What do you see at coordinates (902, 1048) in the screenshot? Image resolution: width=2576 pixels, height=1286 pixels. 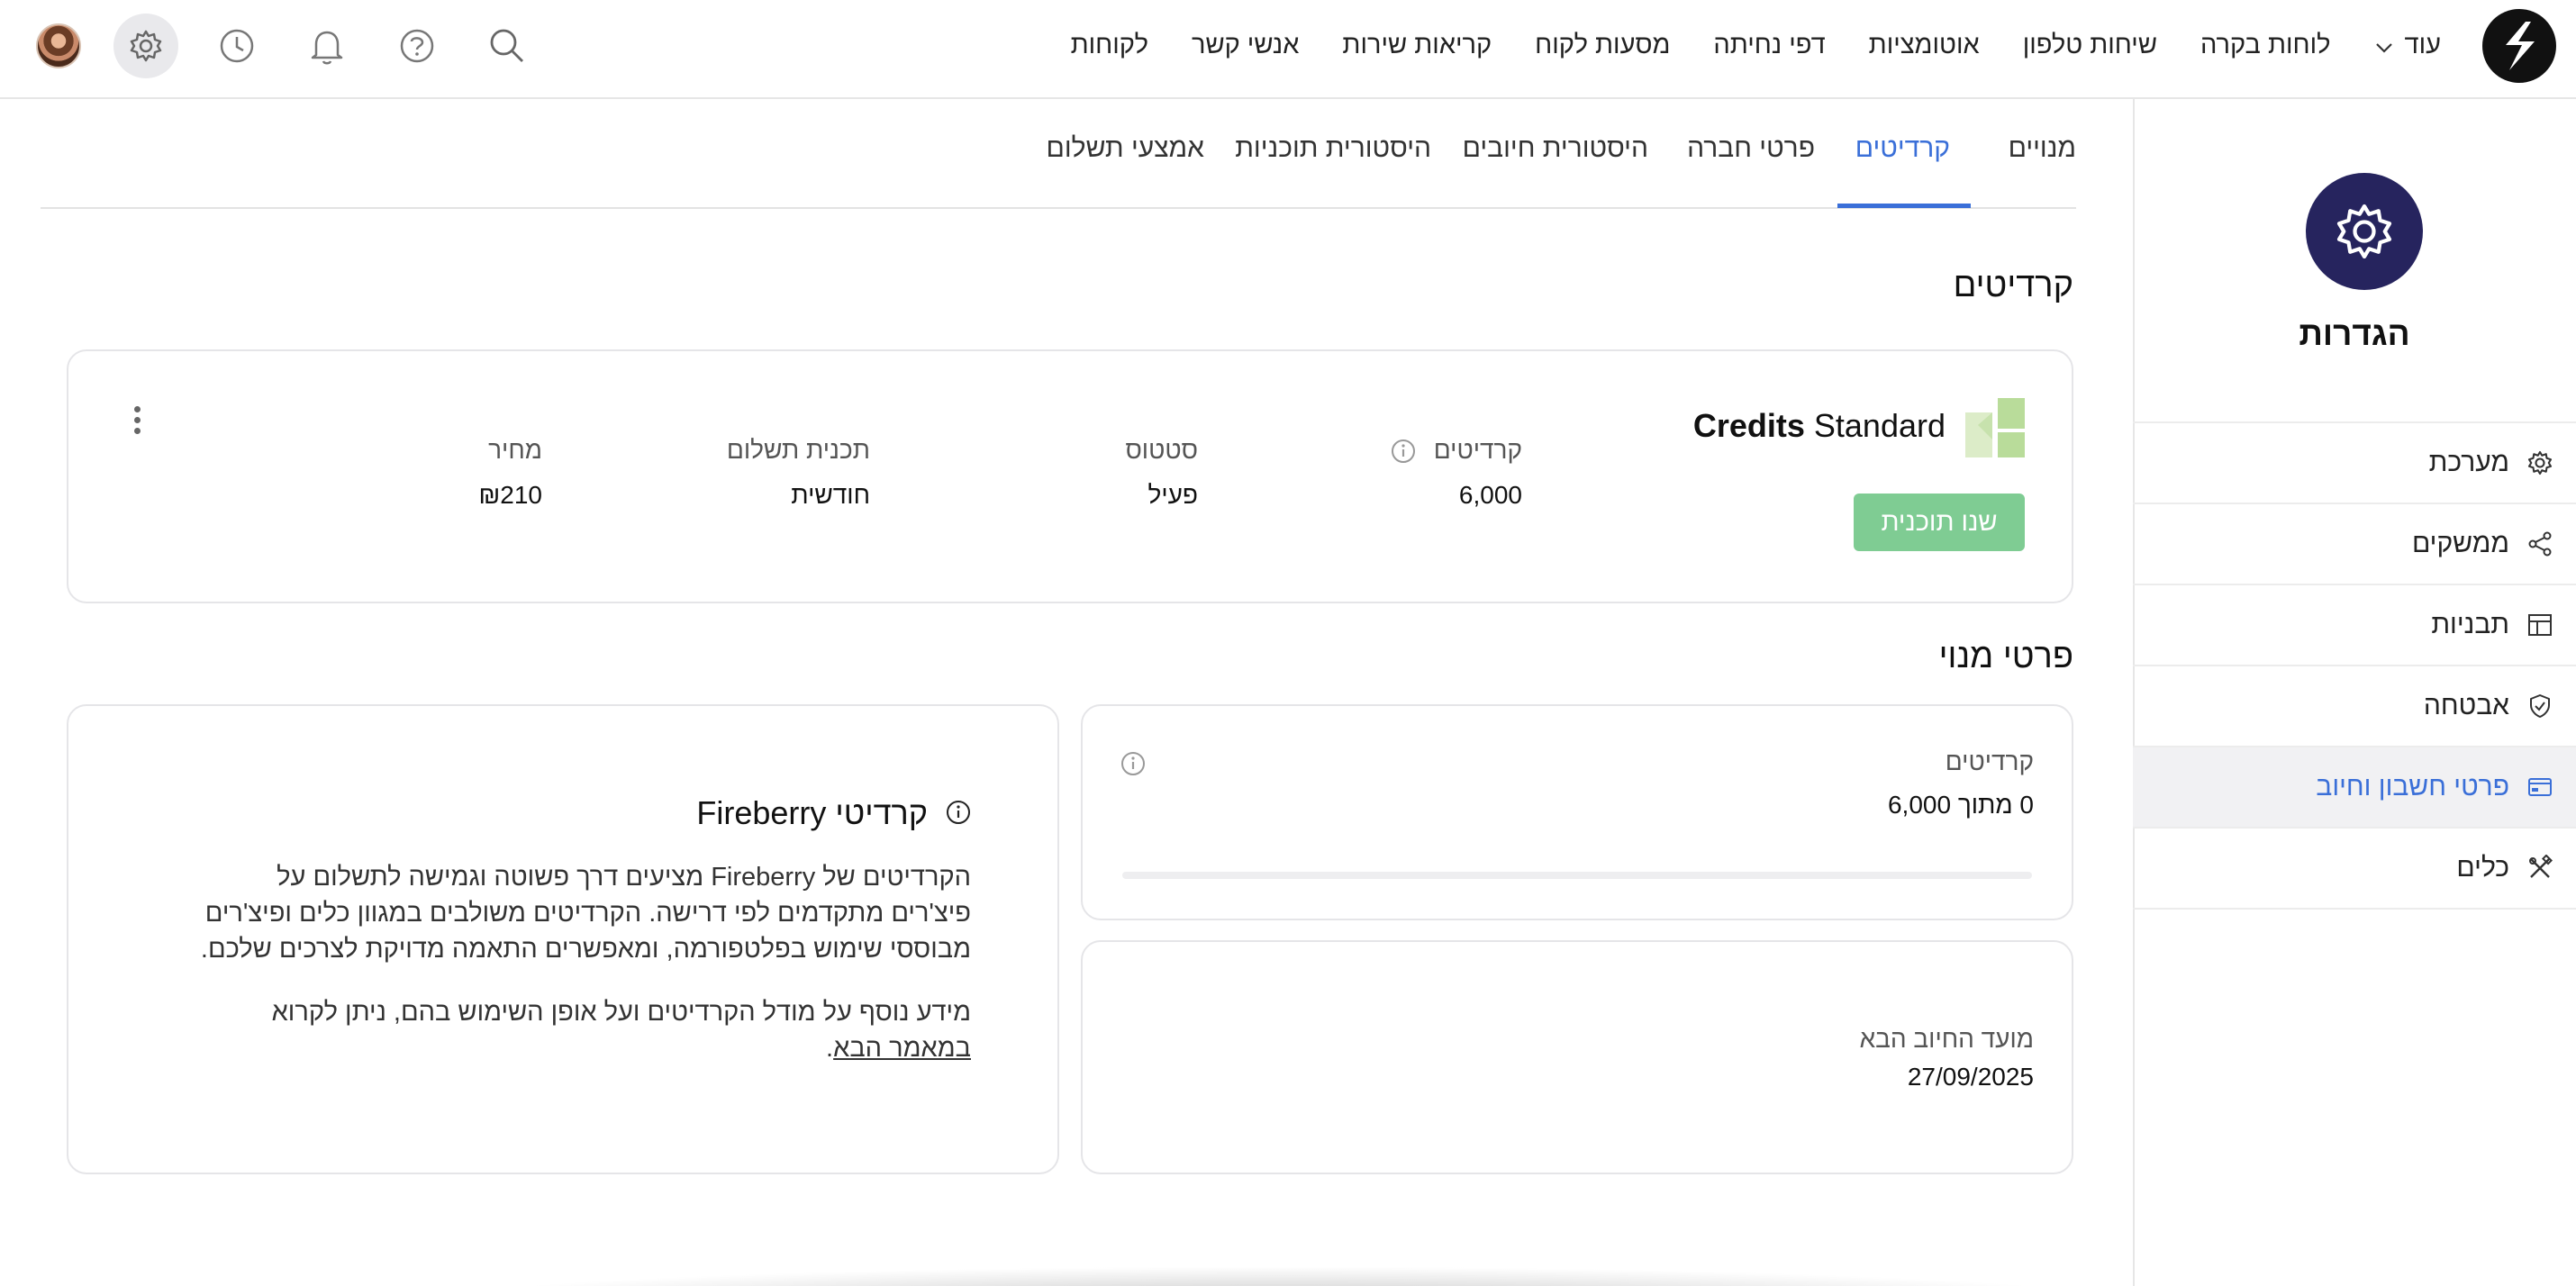 I see `article-link: במאמר הבא` at bounding box center [902, 1048].